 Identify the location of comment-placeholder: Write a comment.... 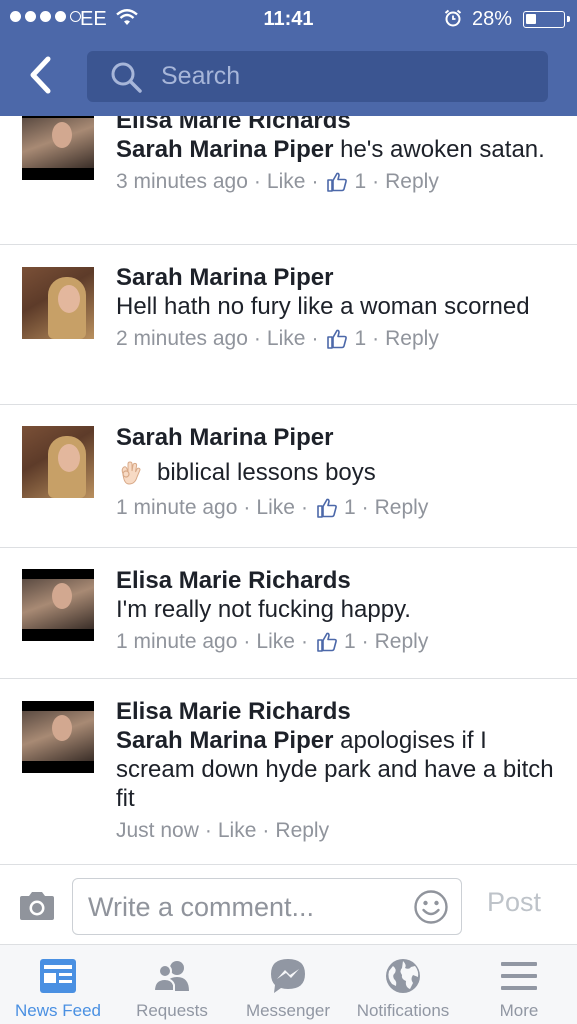
(201, 907).